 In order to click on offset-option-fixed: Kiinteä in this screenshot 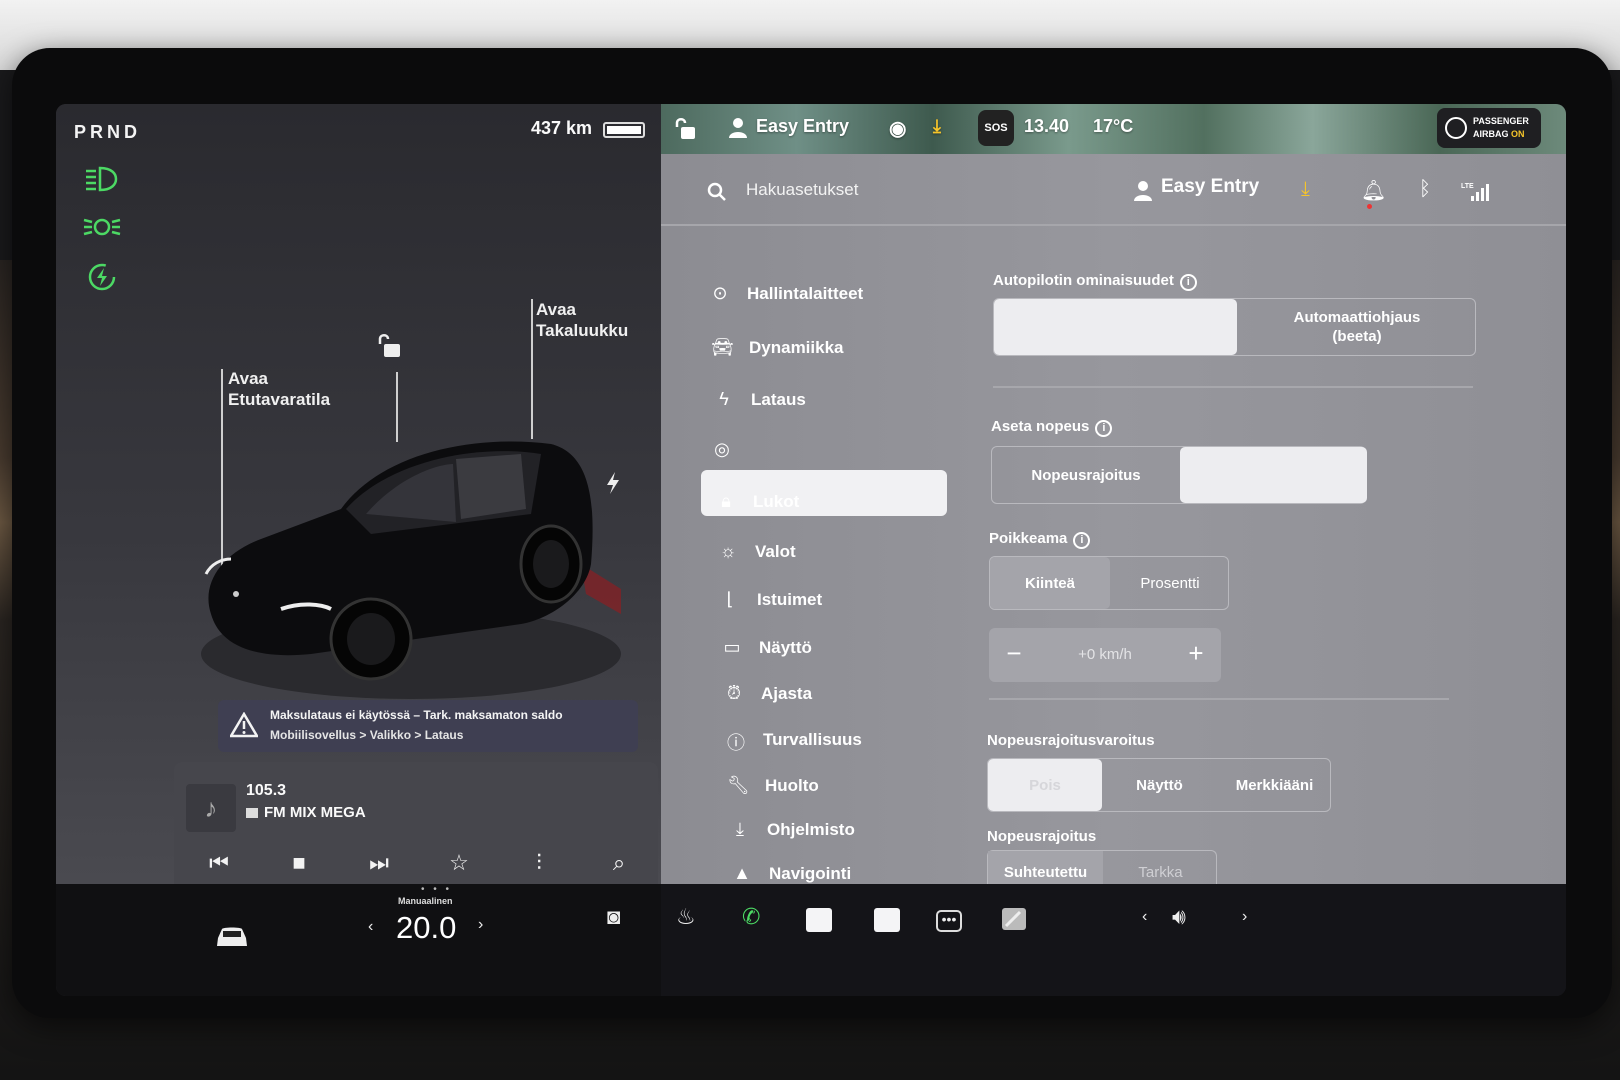, I will do `click(1050, 583)`.